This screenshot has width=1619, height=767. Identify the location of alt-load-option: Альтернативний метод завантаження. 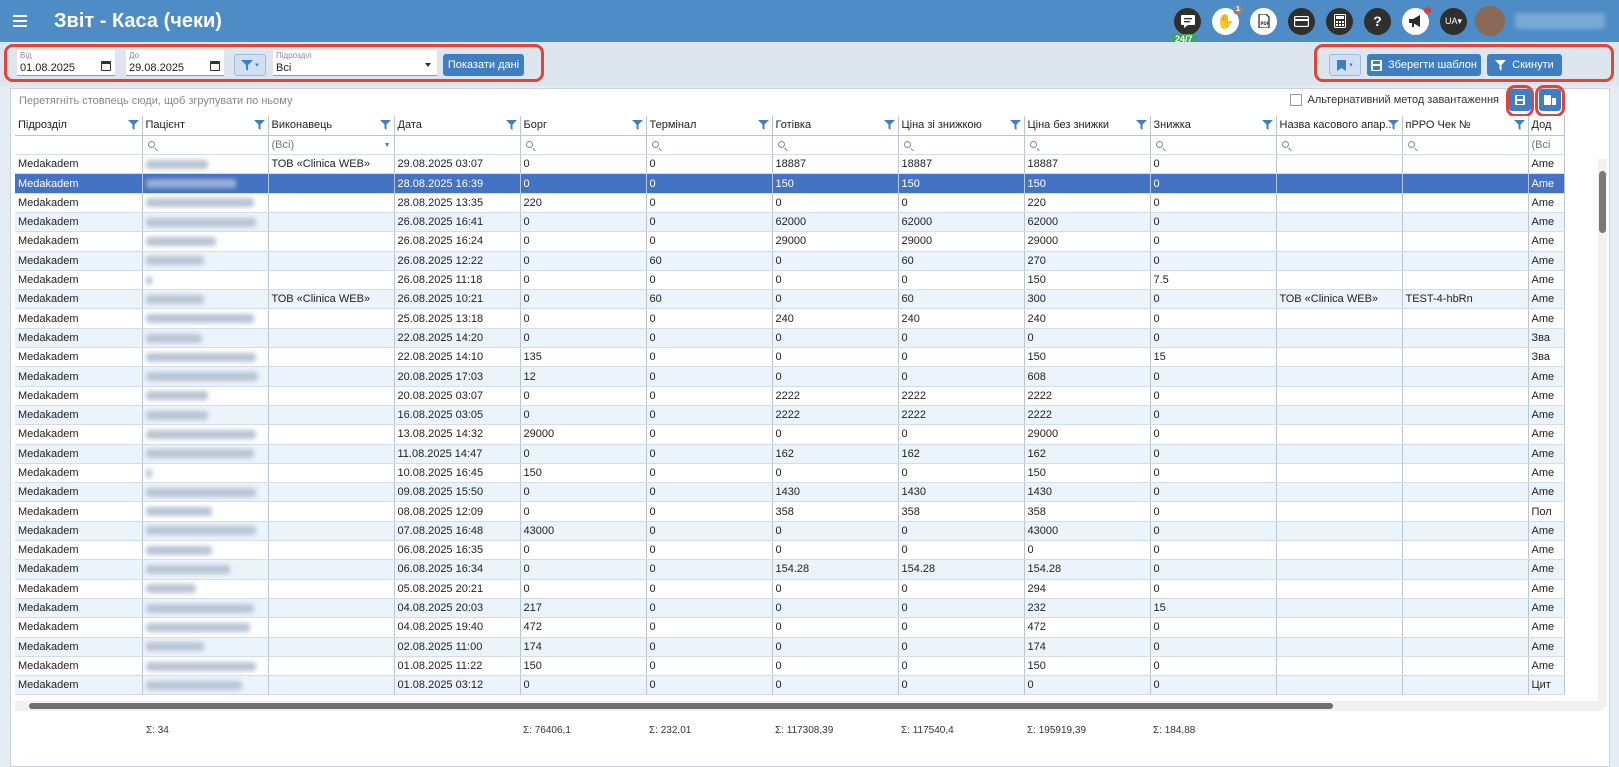
(1394, 100).